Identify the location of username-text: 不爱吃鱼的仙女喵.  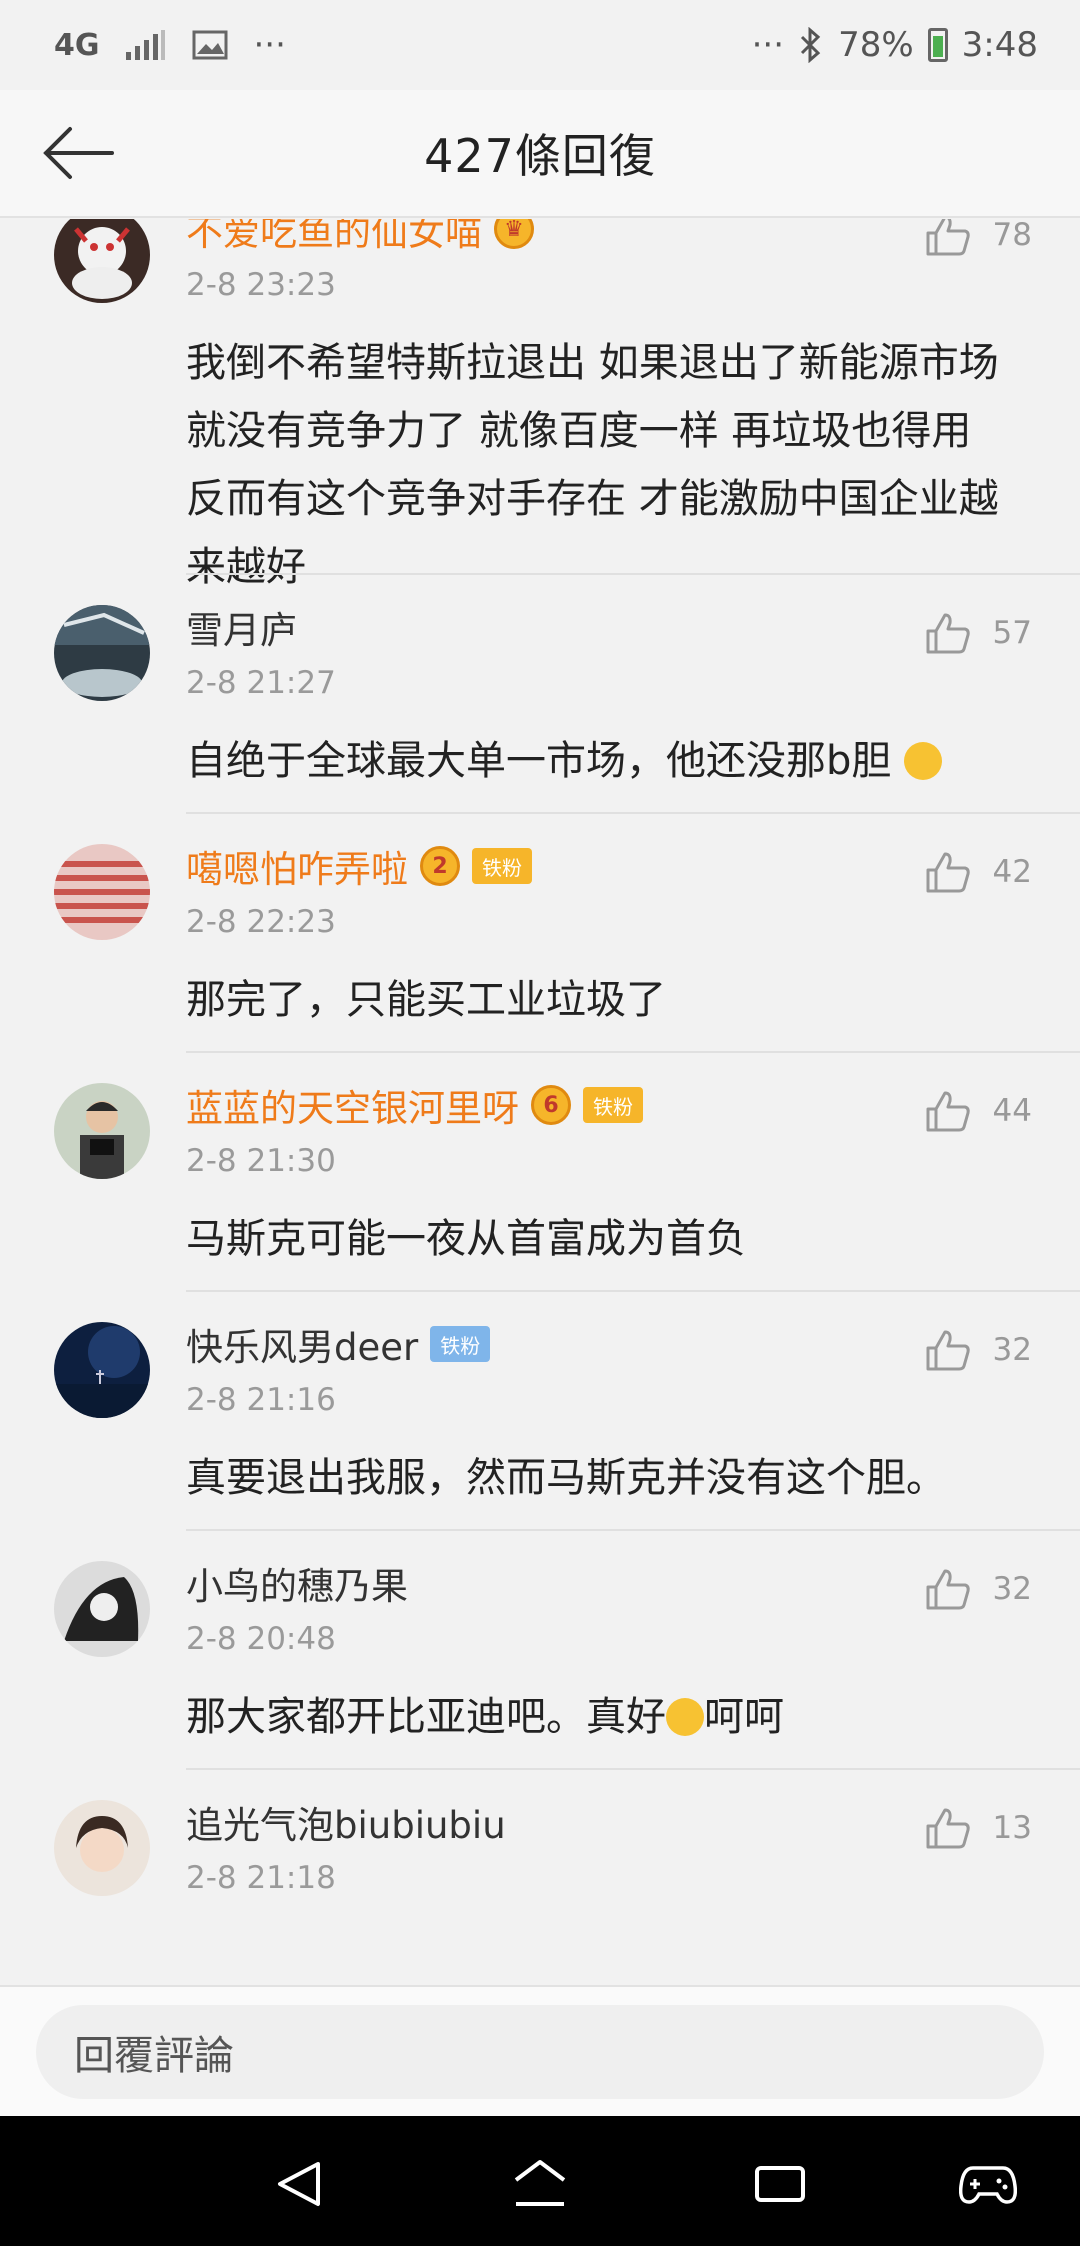
(334, 237).